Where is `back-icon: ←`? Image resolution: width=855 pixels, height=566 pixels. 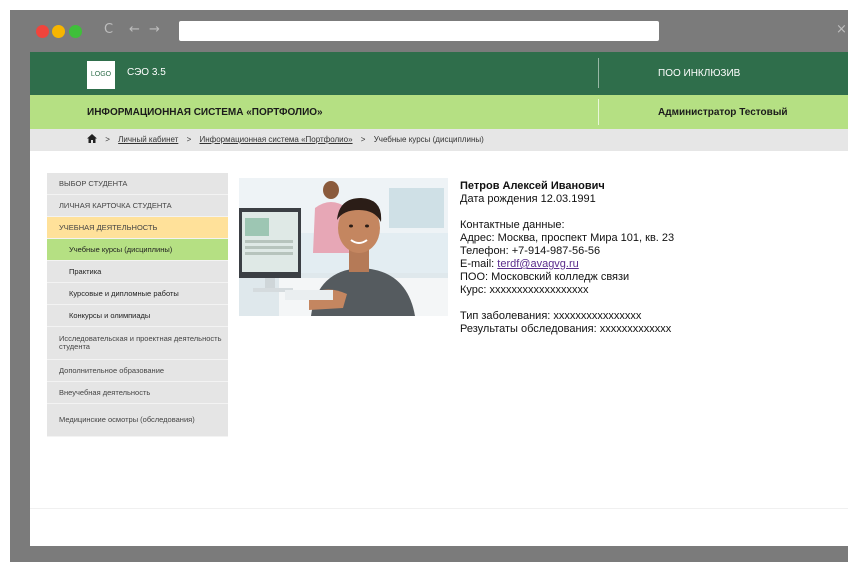 back-icon: ← is located at coordinates (134, 29).